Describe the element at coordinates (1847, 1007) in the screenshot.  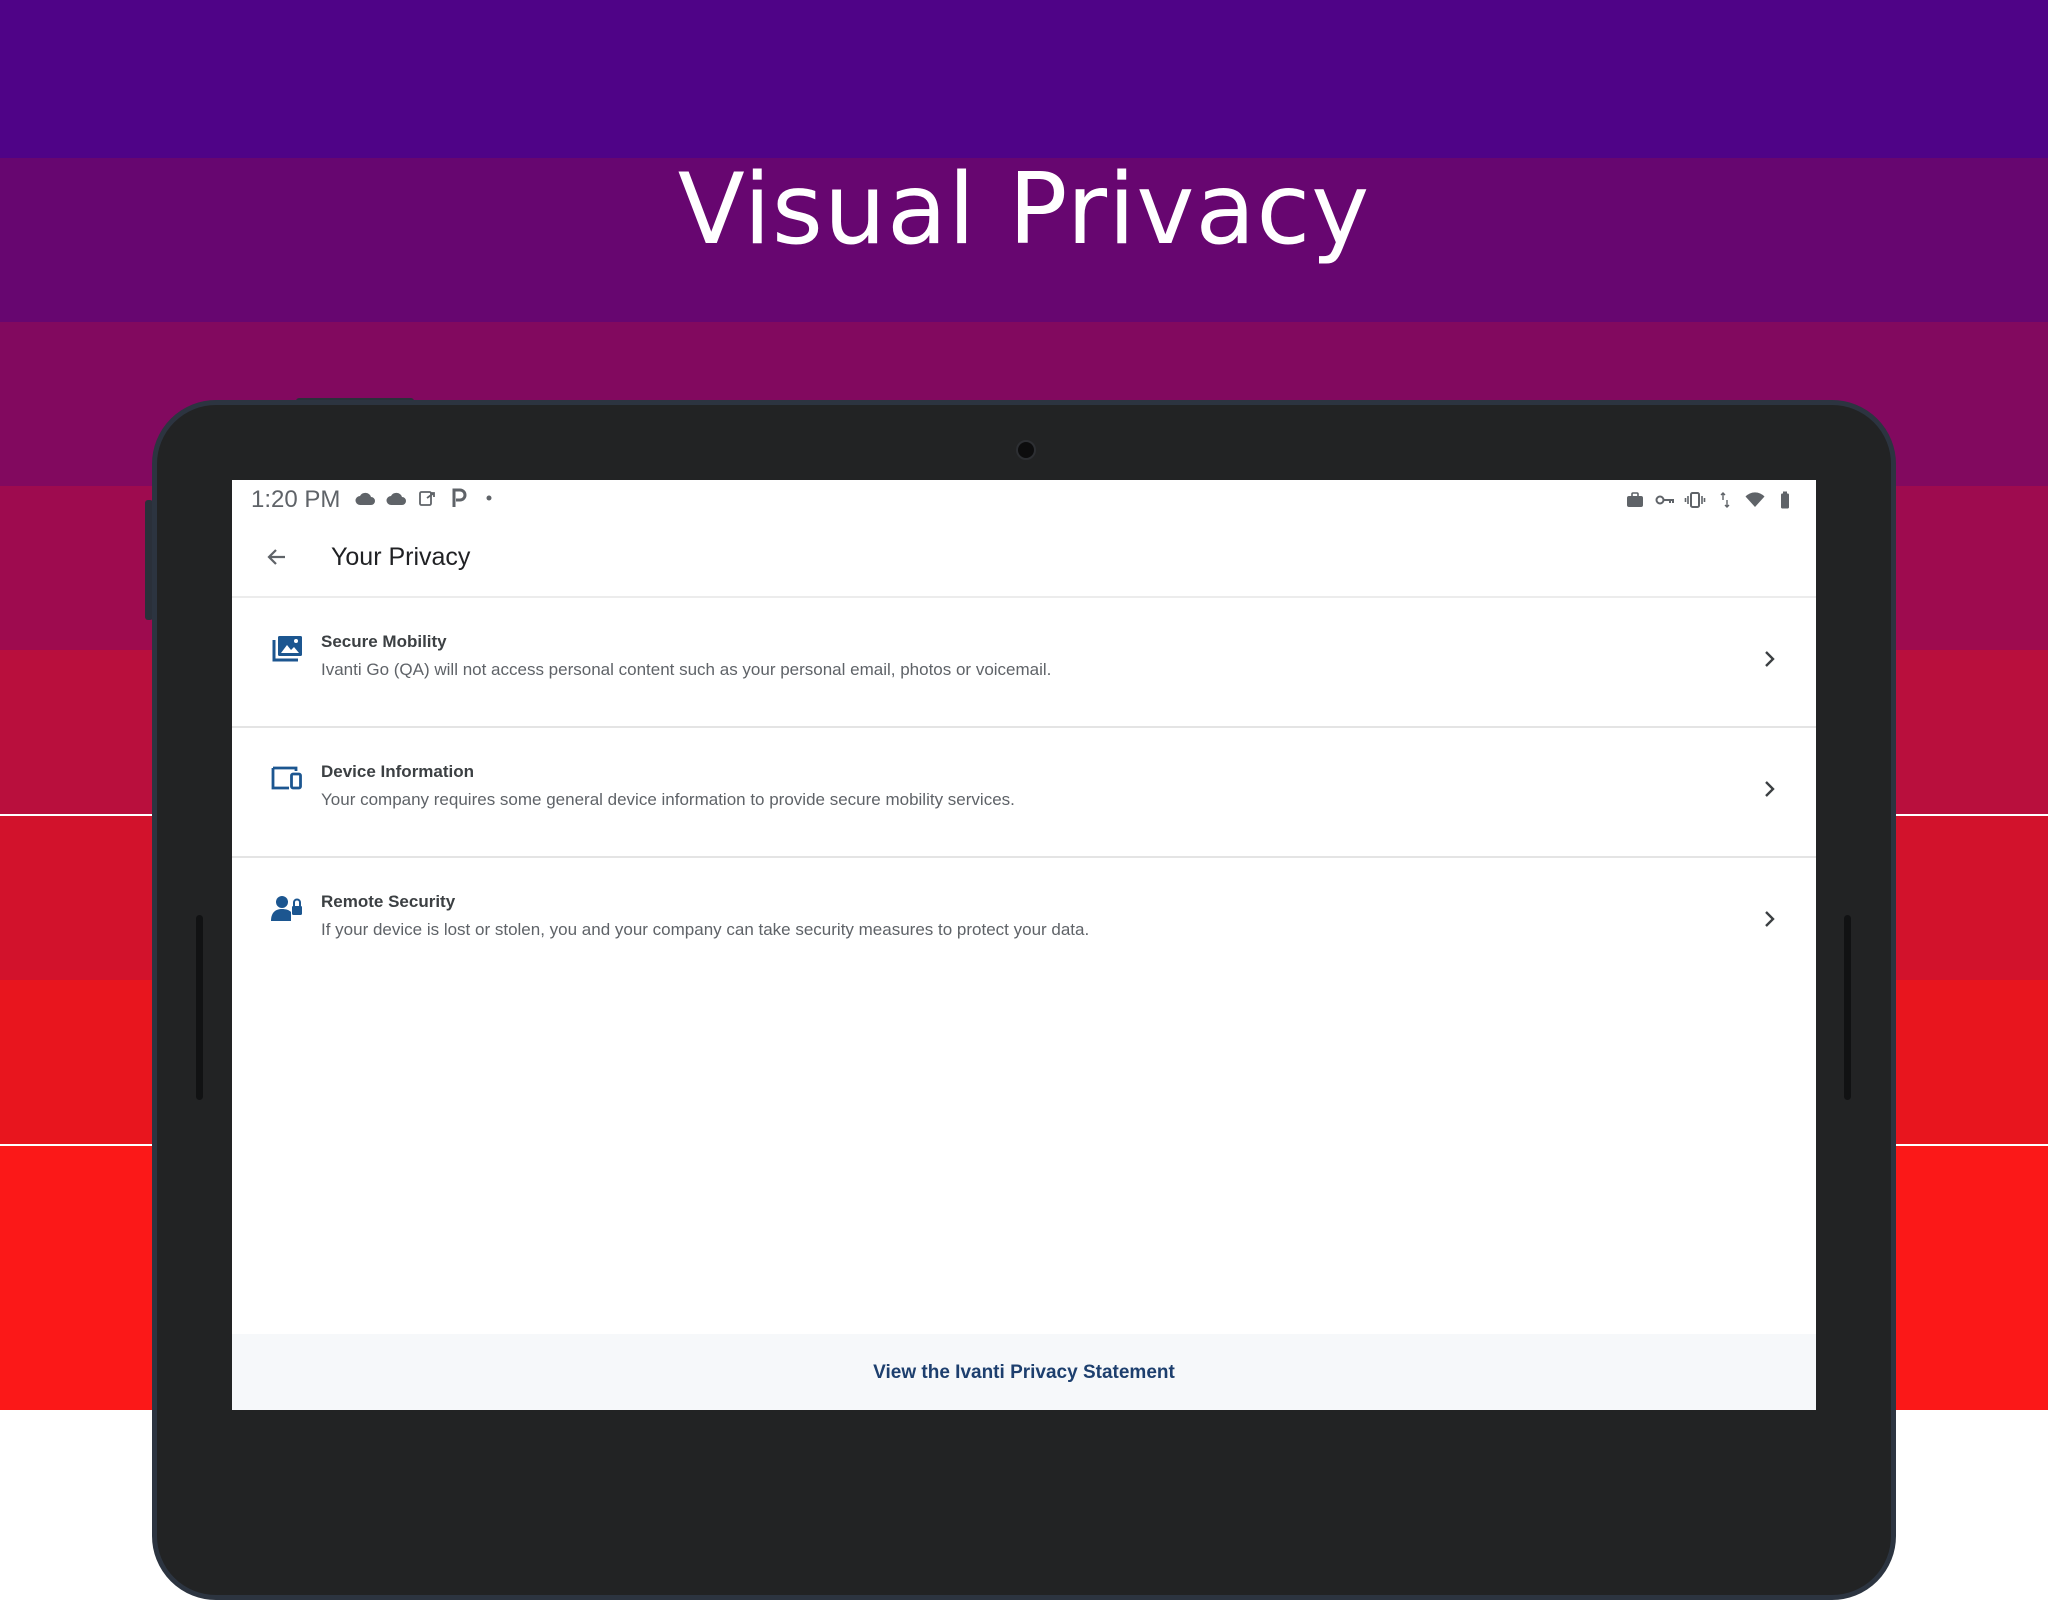
I see `speaker-right` at that location.